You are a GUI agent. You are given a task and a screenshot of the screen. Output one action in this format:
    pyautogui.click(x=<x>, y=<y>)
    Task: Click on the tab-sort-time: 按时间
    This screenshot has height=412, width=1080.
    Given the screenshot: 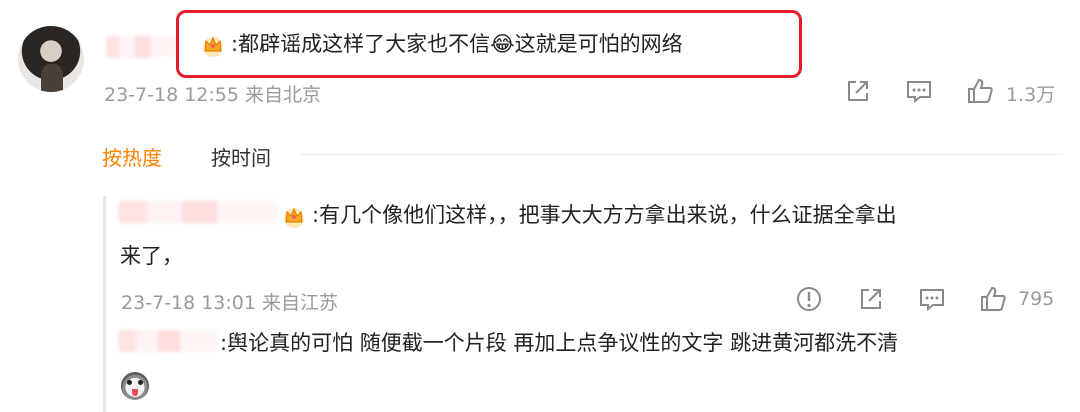 What is the action you would take?
    pyautogui.click(x=241, y=156)
    